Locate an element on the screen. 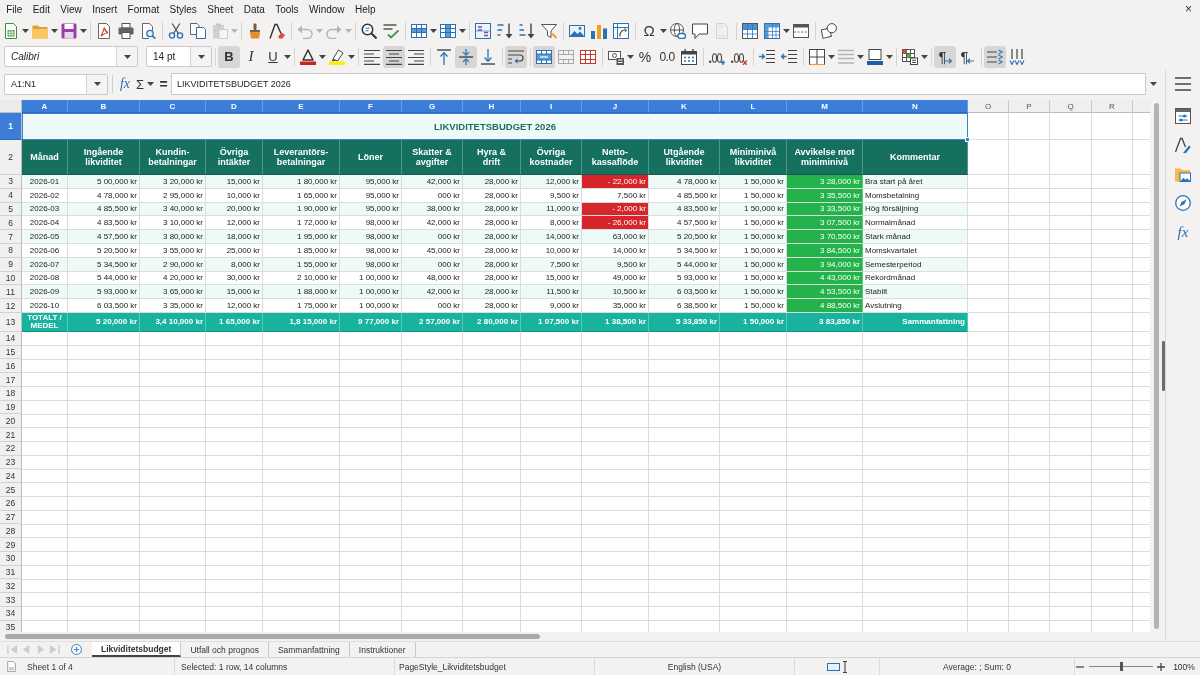  speech-bubble-icon is located at coordinates (700, 30).